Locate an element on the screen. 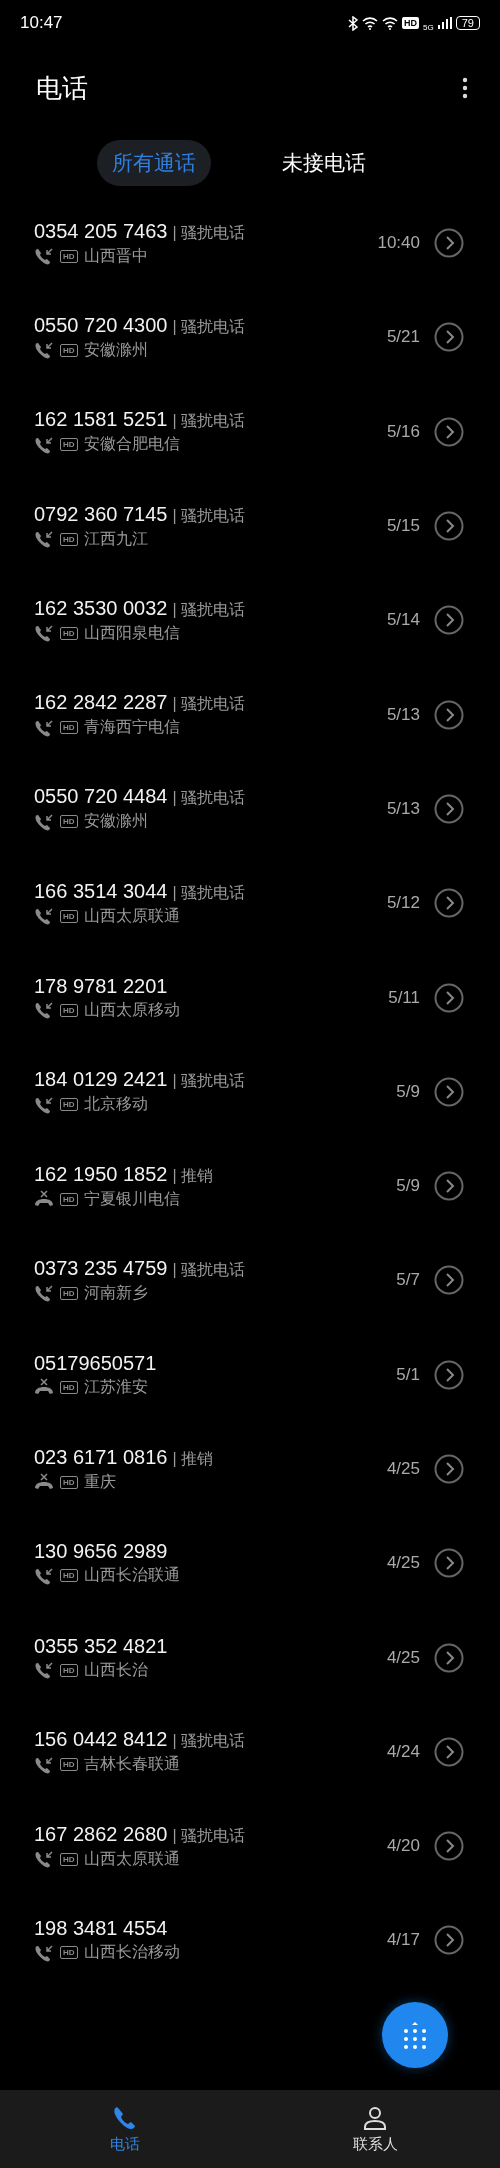 The width and height of the screenshot is (500, 2168). call-time: 4/24 is located at coordinates (403, 1751).